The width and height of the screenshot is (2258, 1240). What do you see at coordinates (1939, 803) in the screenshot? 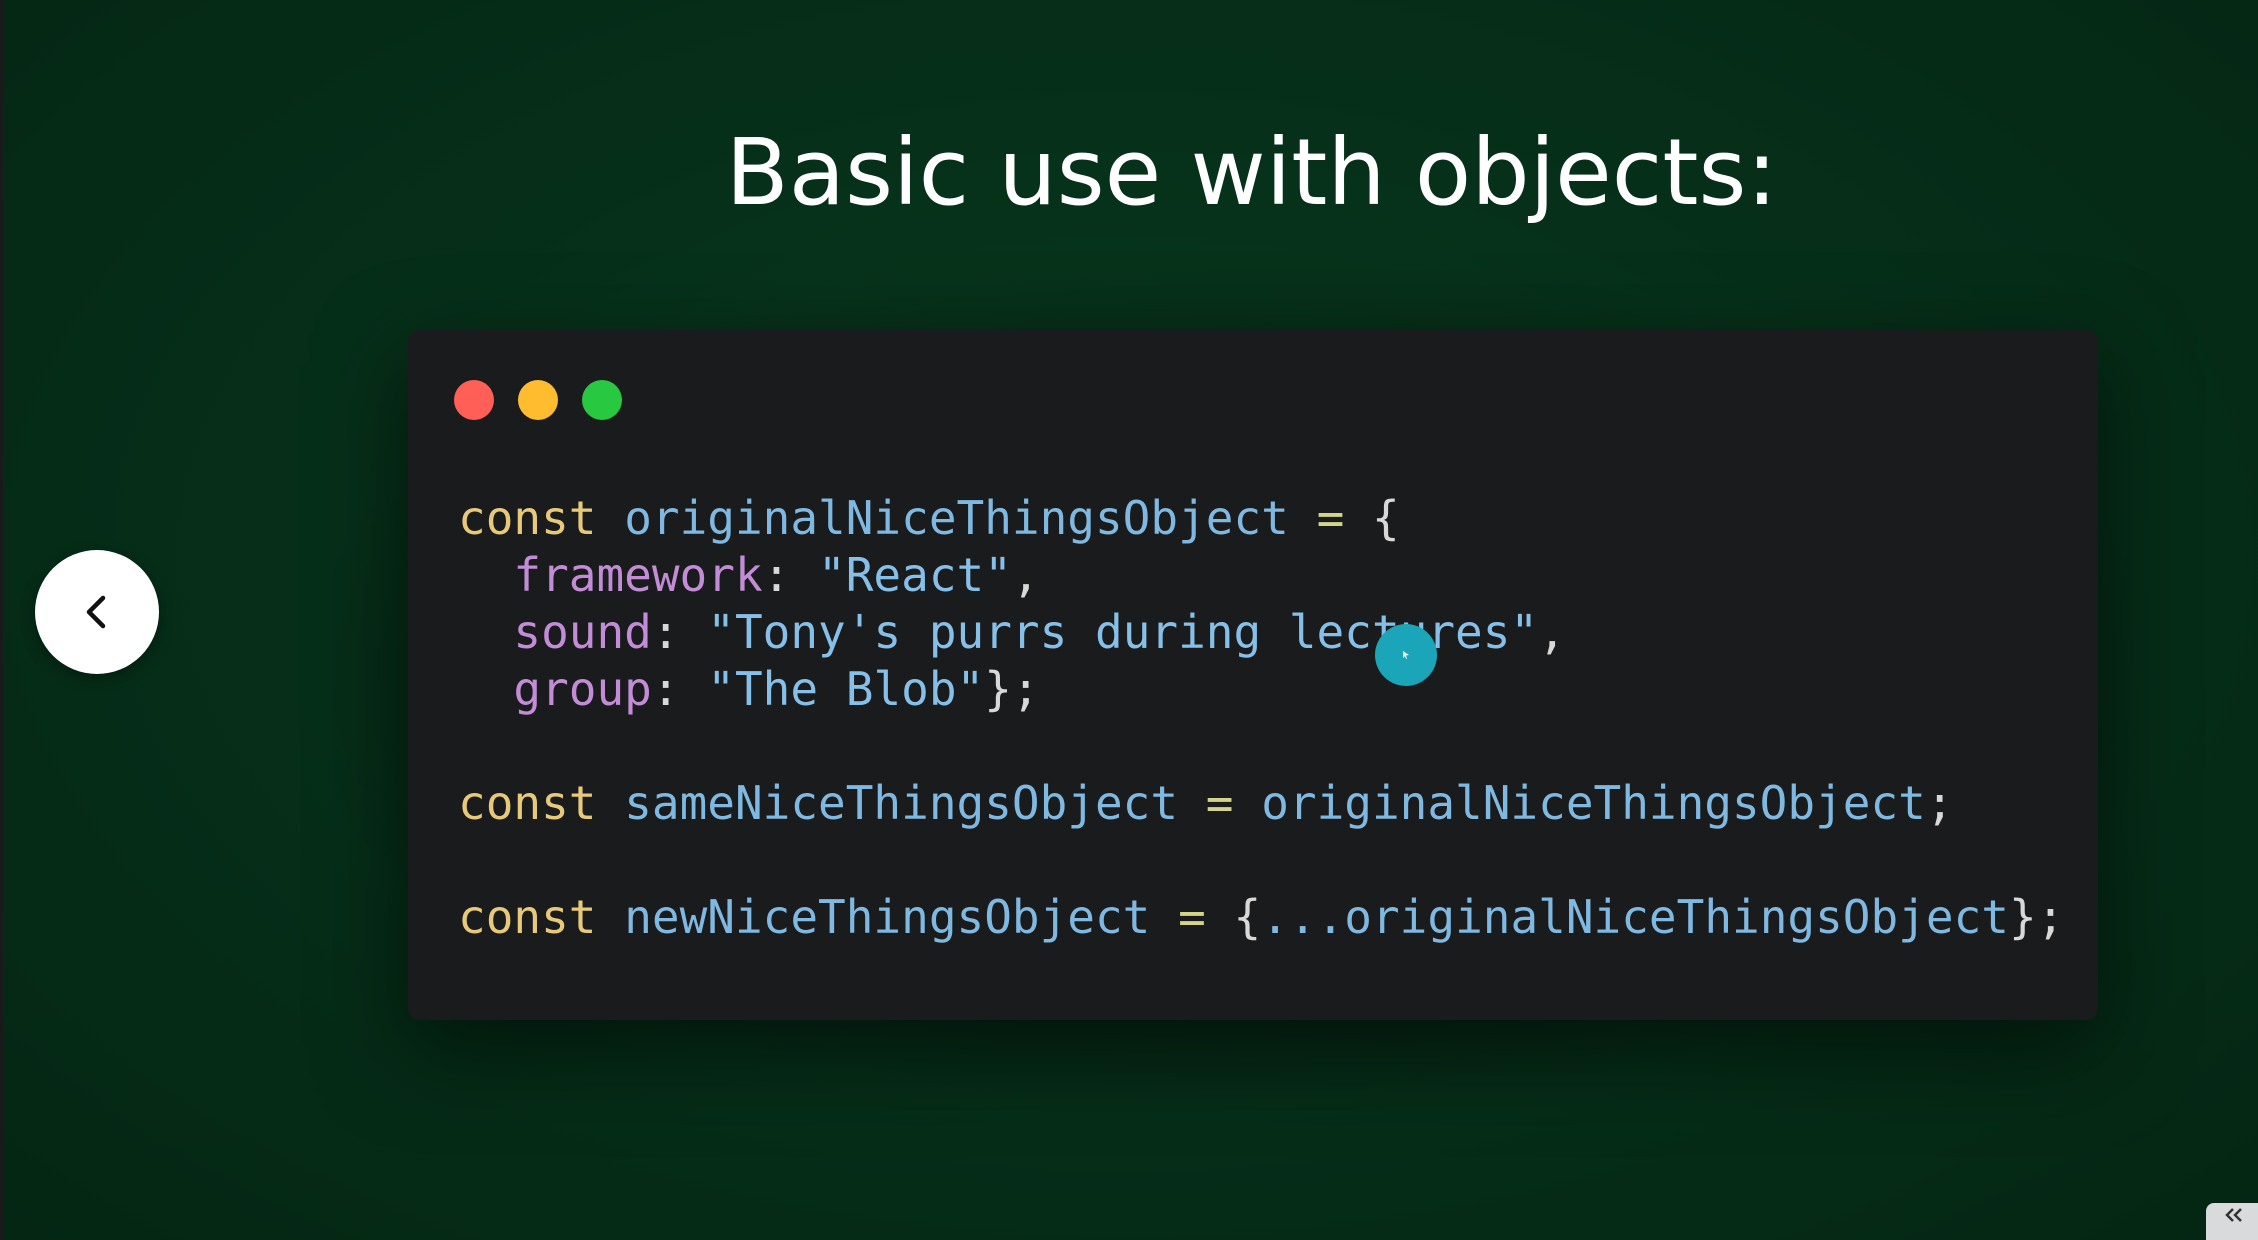
I see `punctuation: ;` at bounding box center [1939, 803].